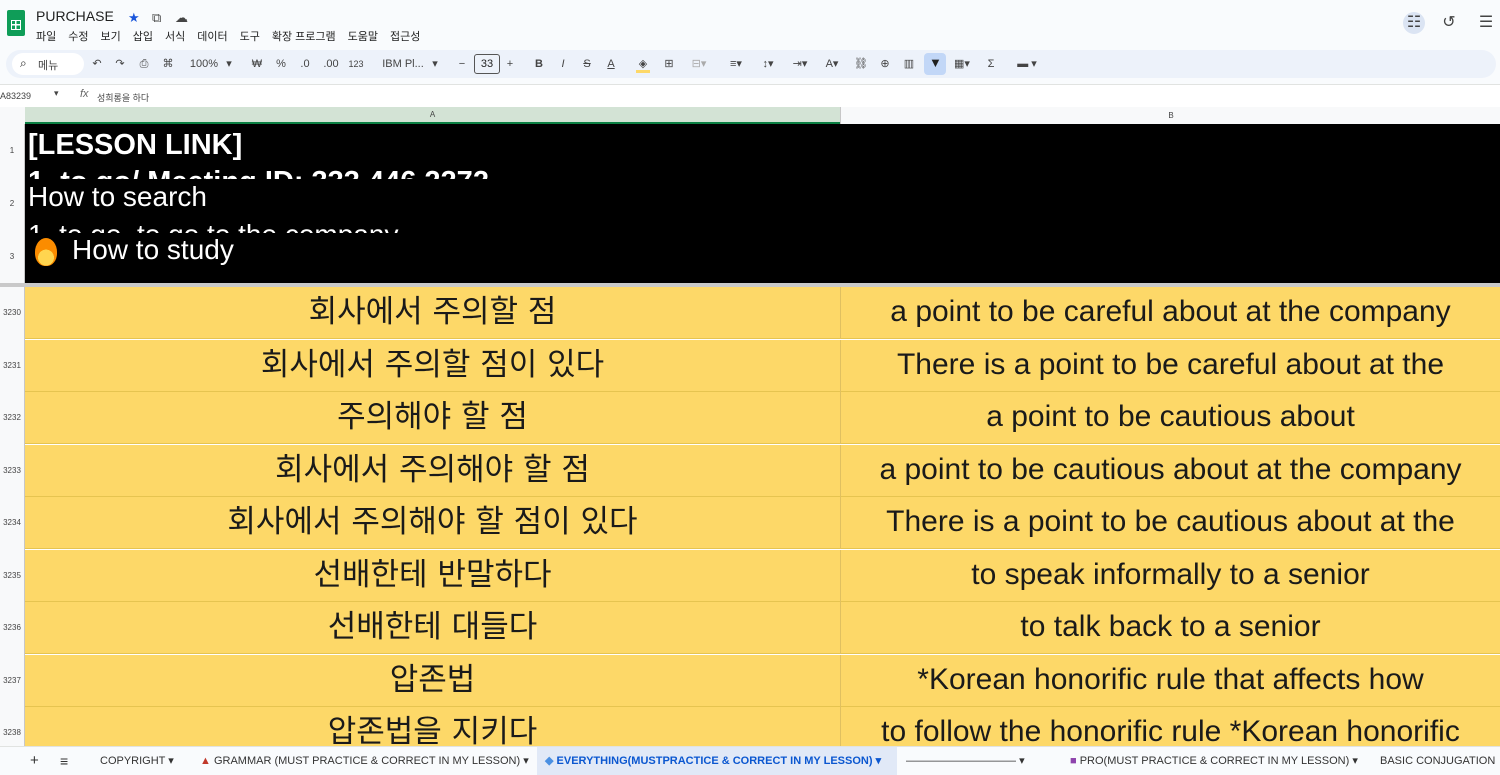 This screenshot has height=775, width=1500. What do you see at coordinates (1170, 418) in the screenshot?
I see `english-cell: a point to be cautious about` at bounding box center [1170, 418].